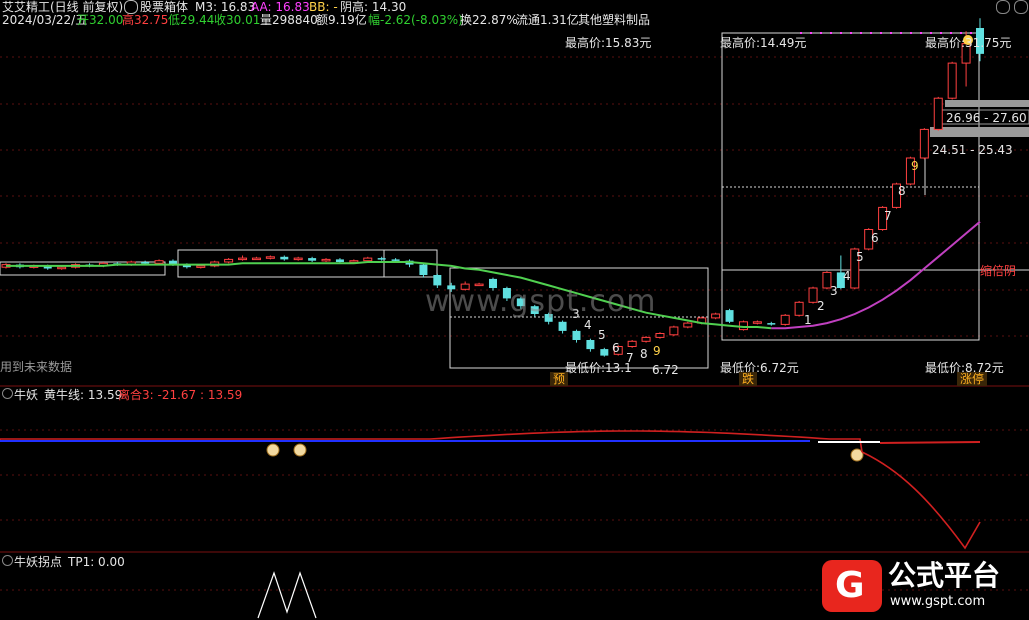 The image size is (1029, 620). What do you see at coordinates (588, 325) in the screenshot?
I see `down-count-label: 4` at bounding box center [588, 325].